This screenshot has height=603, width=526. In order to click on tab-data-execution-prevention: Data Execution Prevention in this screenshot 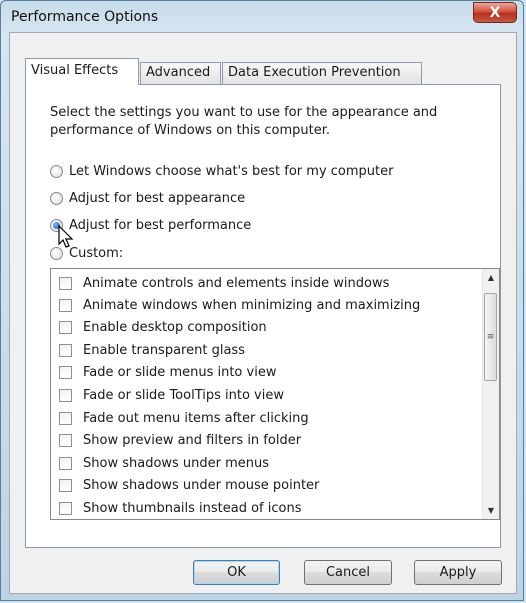, I will do `click(322, 73)`.